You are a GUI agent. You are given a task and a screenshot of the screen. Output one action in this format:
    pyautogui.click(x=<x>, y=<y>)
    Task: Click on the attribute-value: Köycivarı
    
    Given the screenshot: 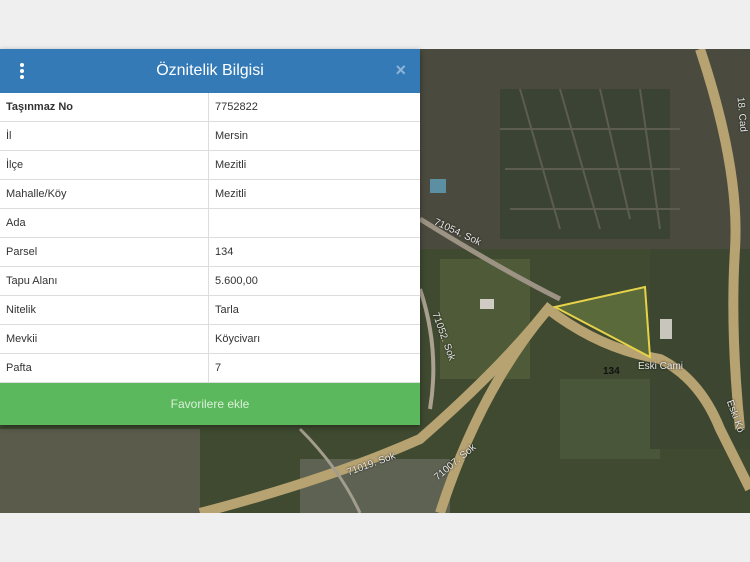 What is the action you would take?
    pyautogui.click(x=314, y=339)
    